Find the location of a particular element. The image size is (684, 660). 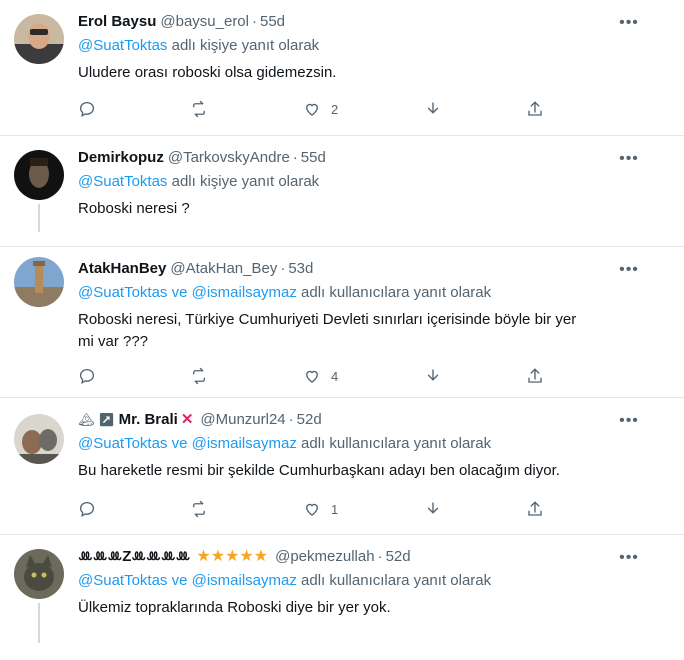

timestamp: 53d is located at coordinates (300, 269).